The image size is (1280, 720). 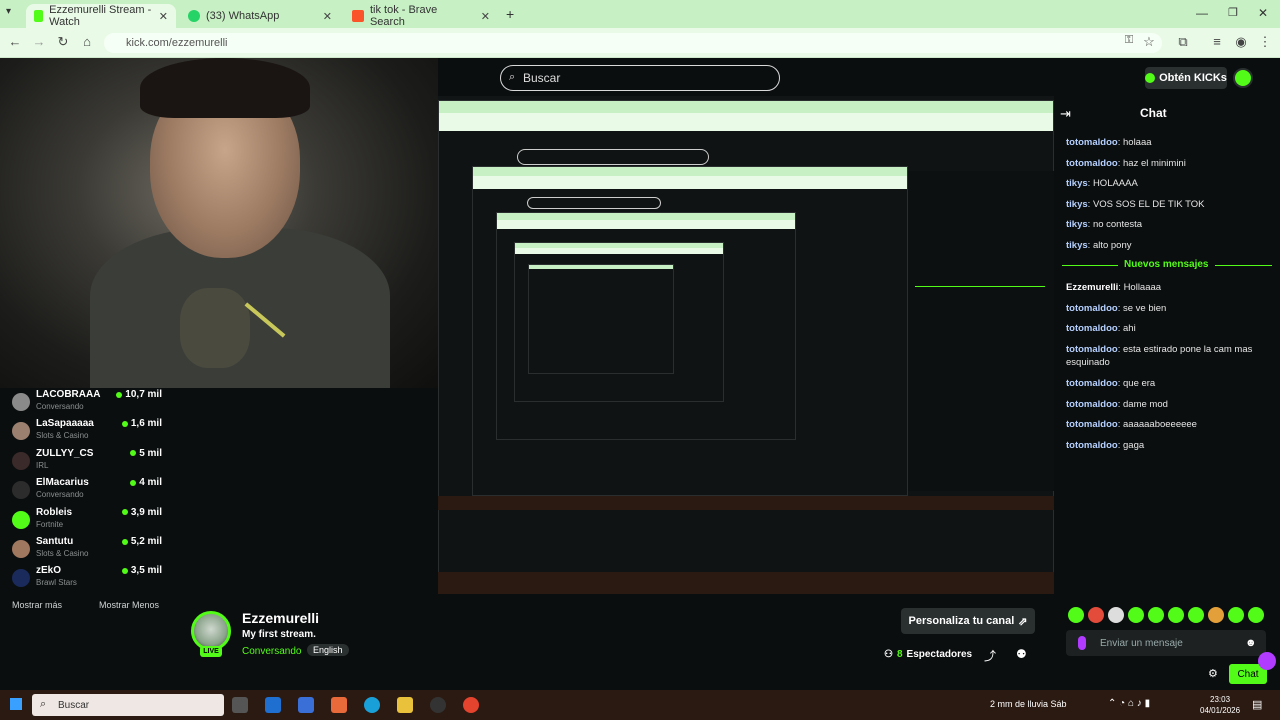 I want to click on microphone-icon, so click(x=1082, y=643).